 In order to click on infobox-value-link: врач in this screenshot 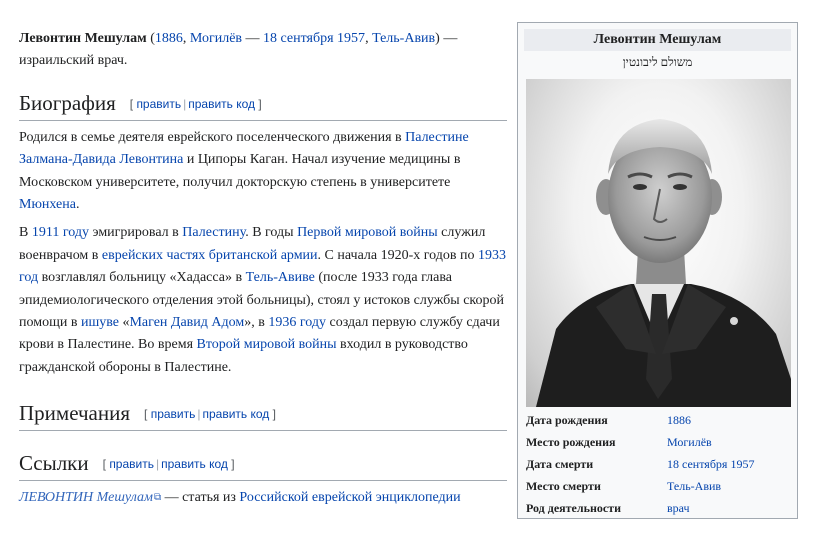, I will do `click(728, 508)`.